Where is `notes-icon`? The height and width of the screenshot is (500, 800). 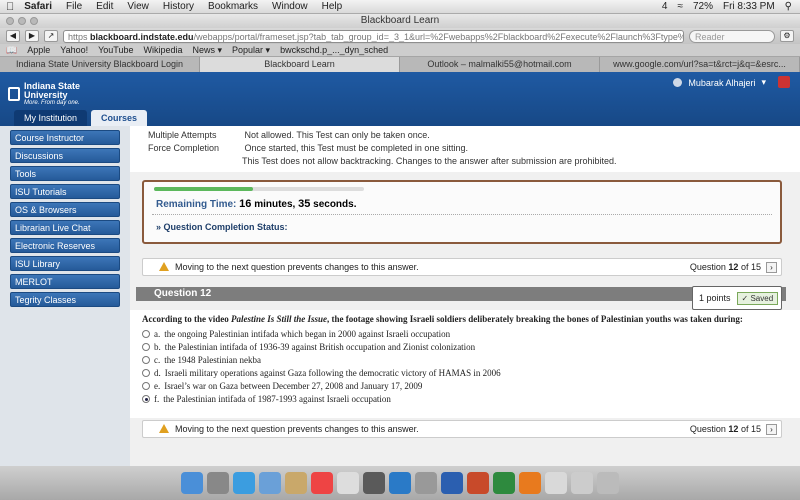 notes-icon is located at coordinates (348, 483).